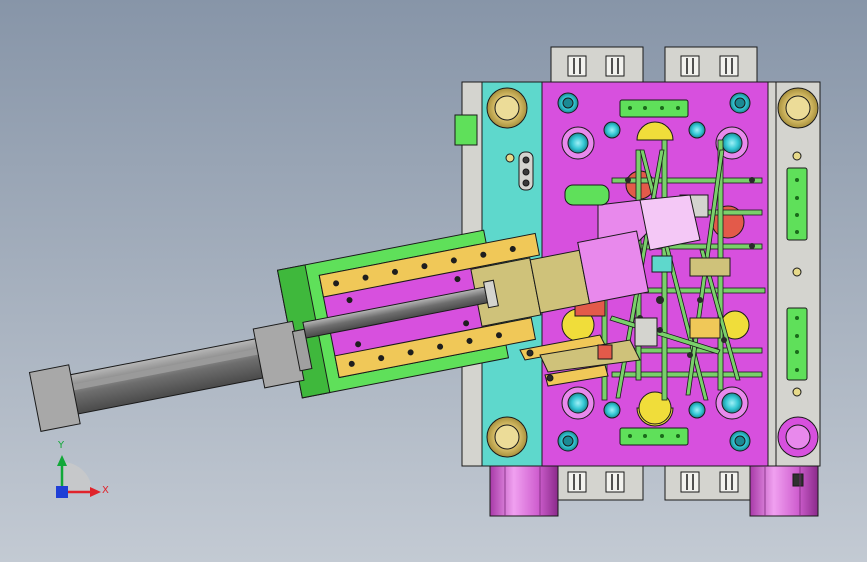 Image resolution: width=867 pixels, height=562 pixels. I want to click on support-pillar-right, so click(784, 491).